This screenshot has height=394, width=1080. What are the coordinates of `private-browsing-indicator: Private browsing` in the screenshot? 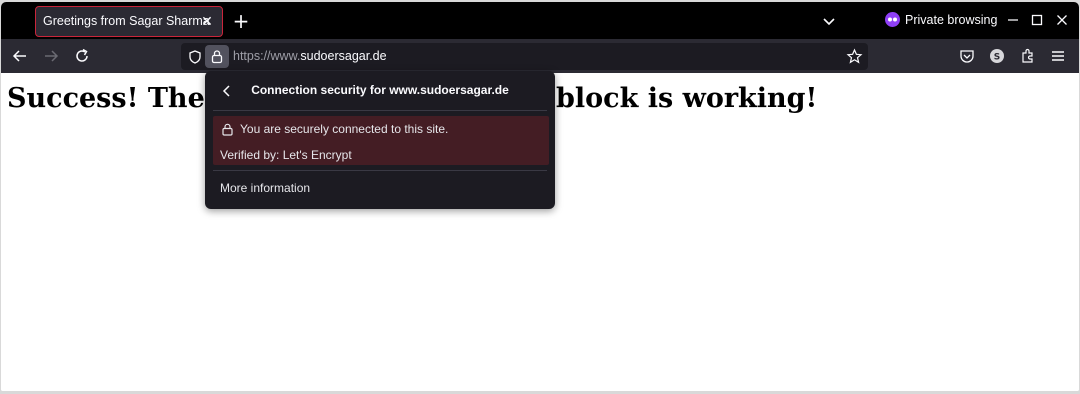 It's located at (941, 19).